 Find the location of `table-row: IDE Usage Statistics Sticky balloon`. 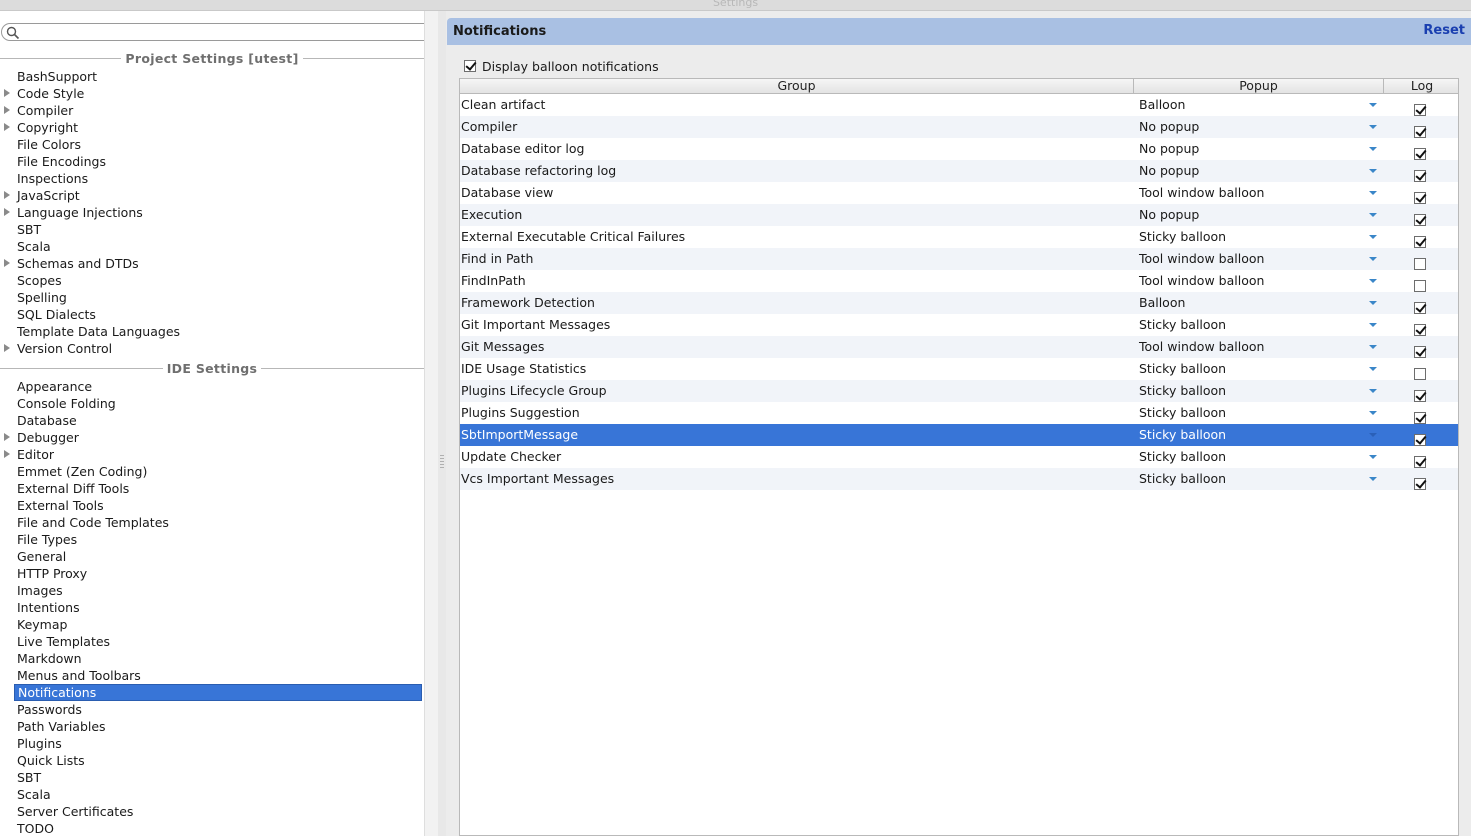

table-row: IDE Usage Statistics Sticky balloon is located at coordinates (959, 369).